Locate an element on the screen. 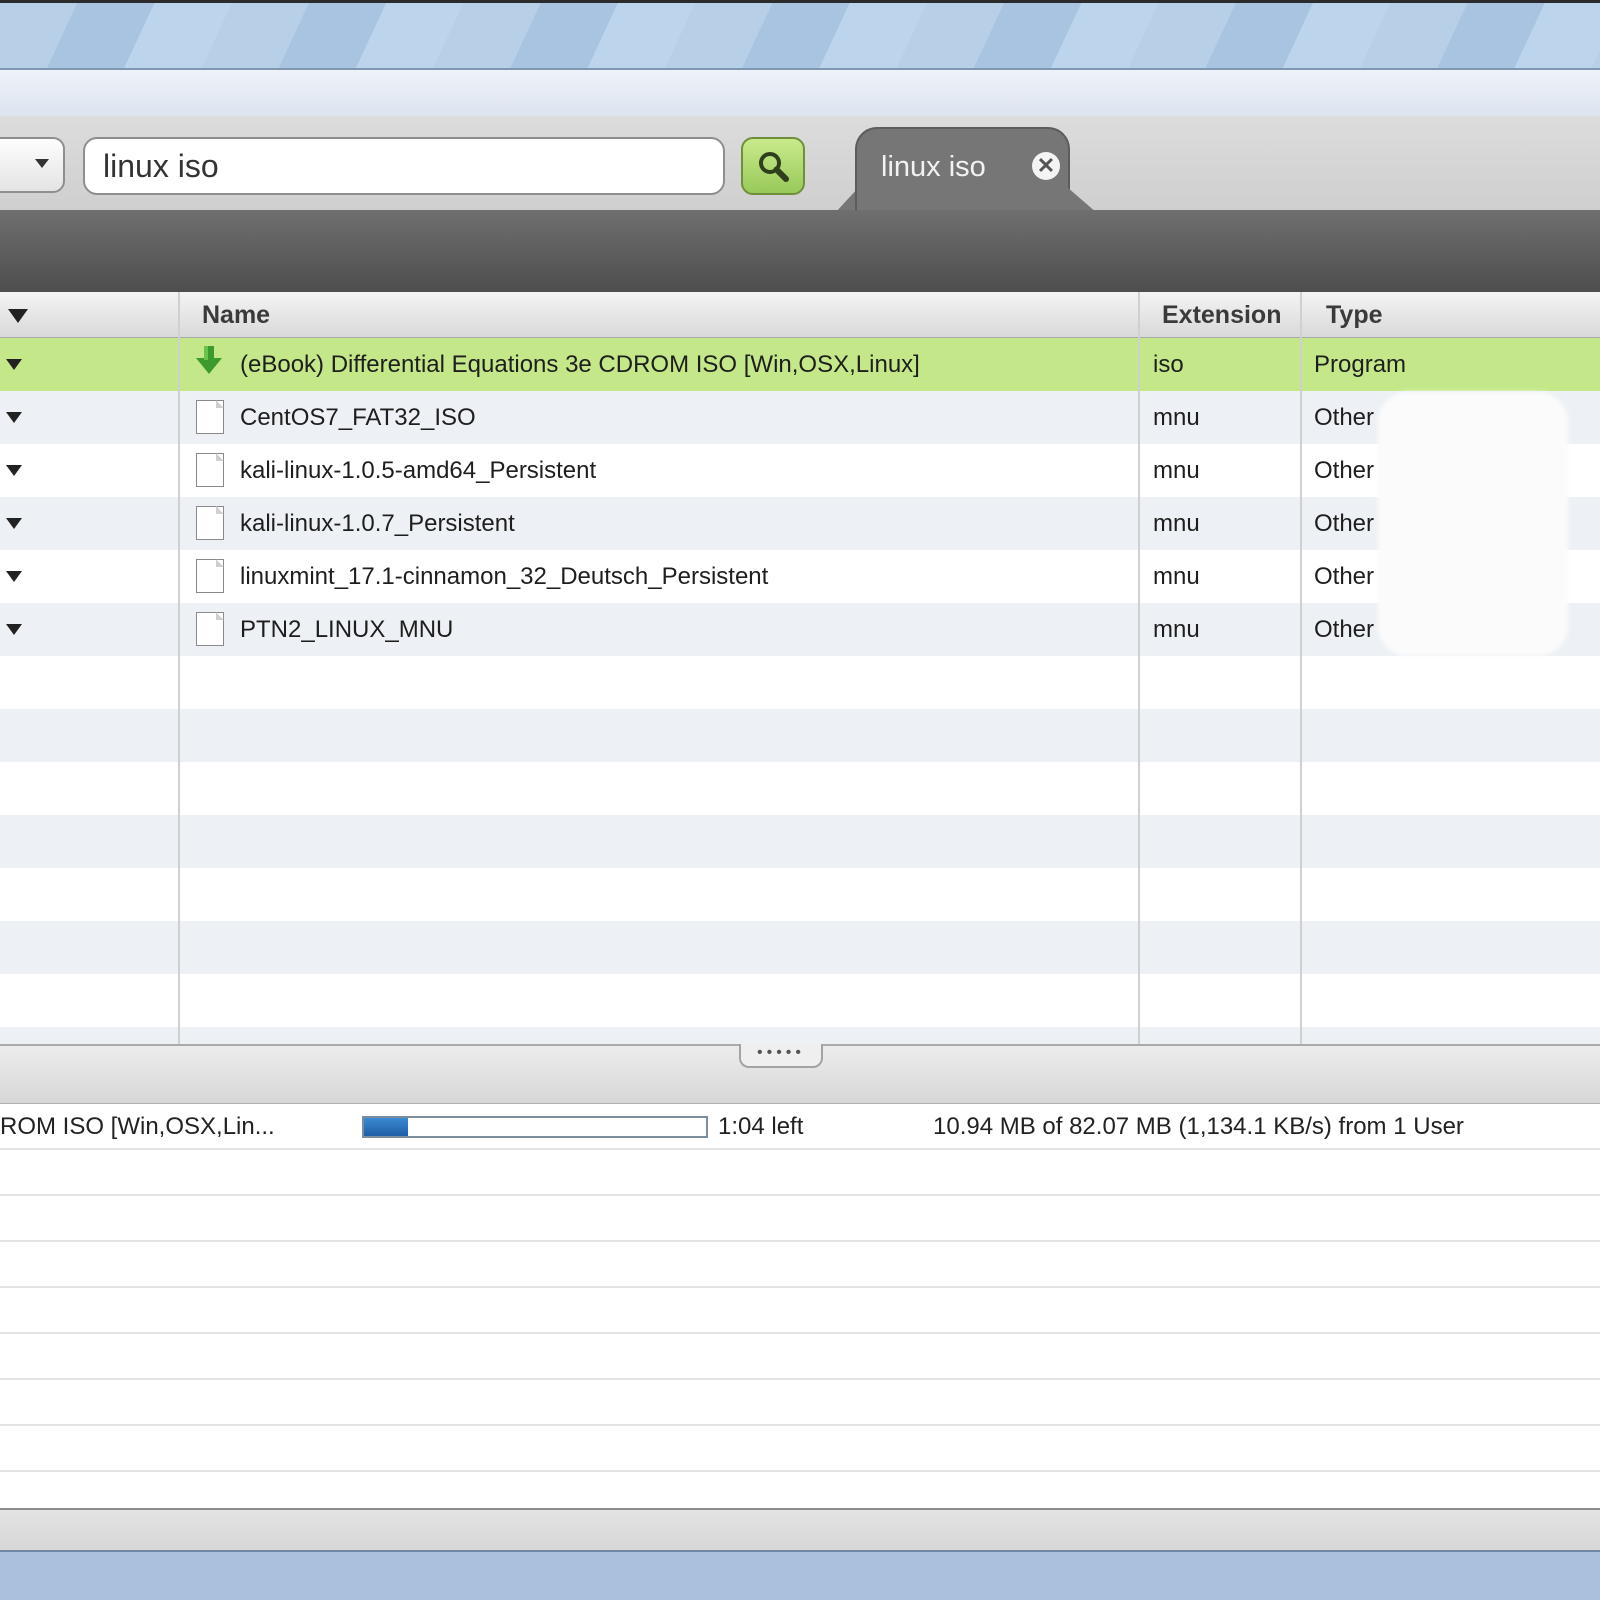 The width and height of the screenshot is (1600, 1600). search-type-dropdown is located at coordinates (32, 165).